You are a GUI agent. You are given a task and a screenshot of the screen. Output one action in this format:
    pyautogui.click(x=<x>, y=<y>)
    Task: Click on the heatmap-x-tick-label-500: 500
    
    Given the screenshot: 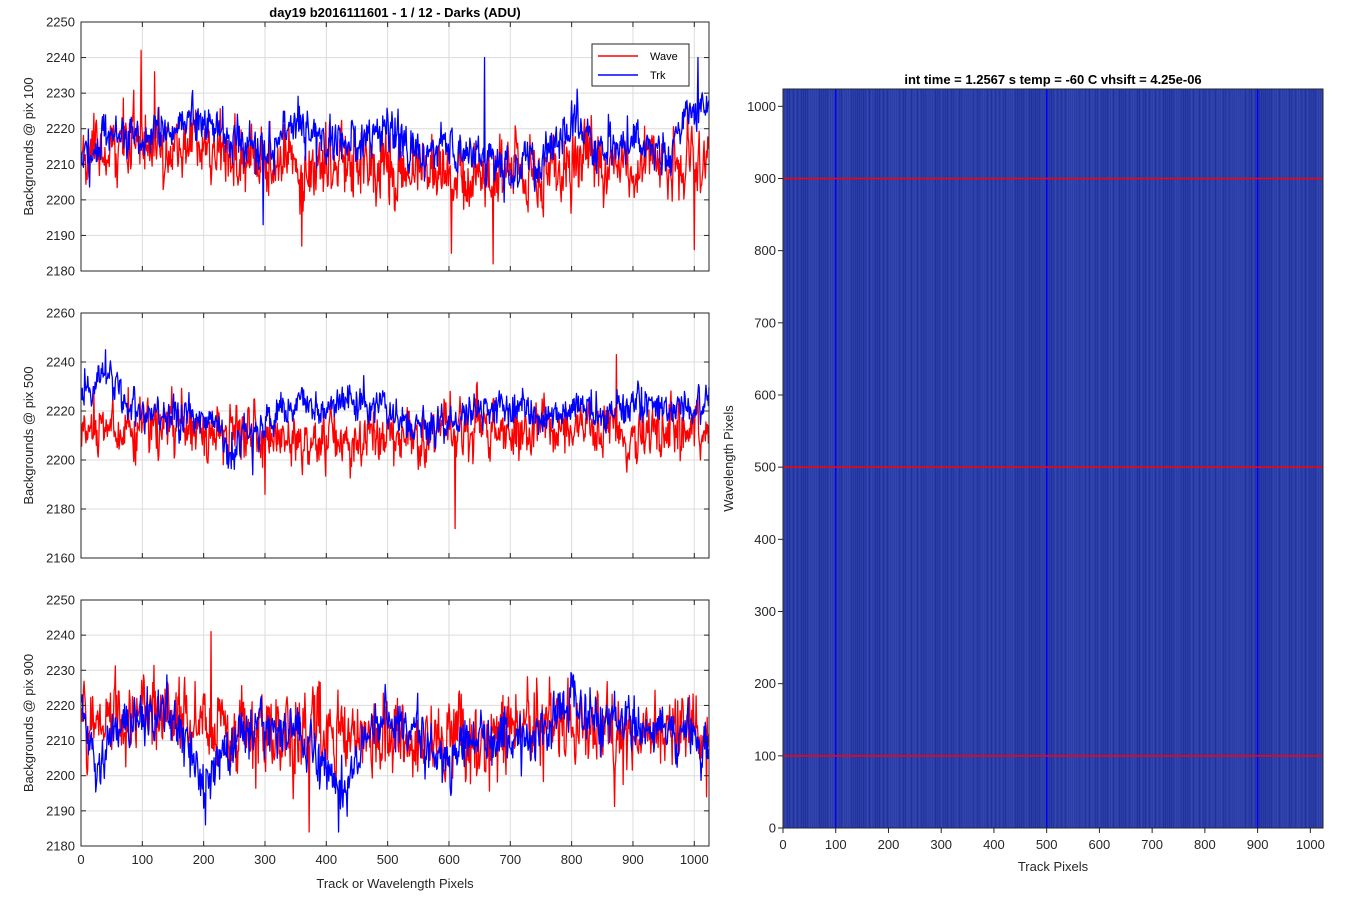 What is the action you would take?
    pyautogui.click(x=1047, y=844)
    